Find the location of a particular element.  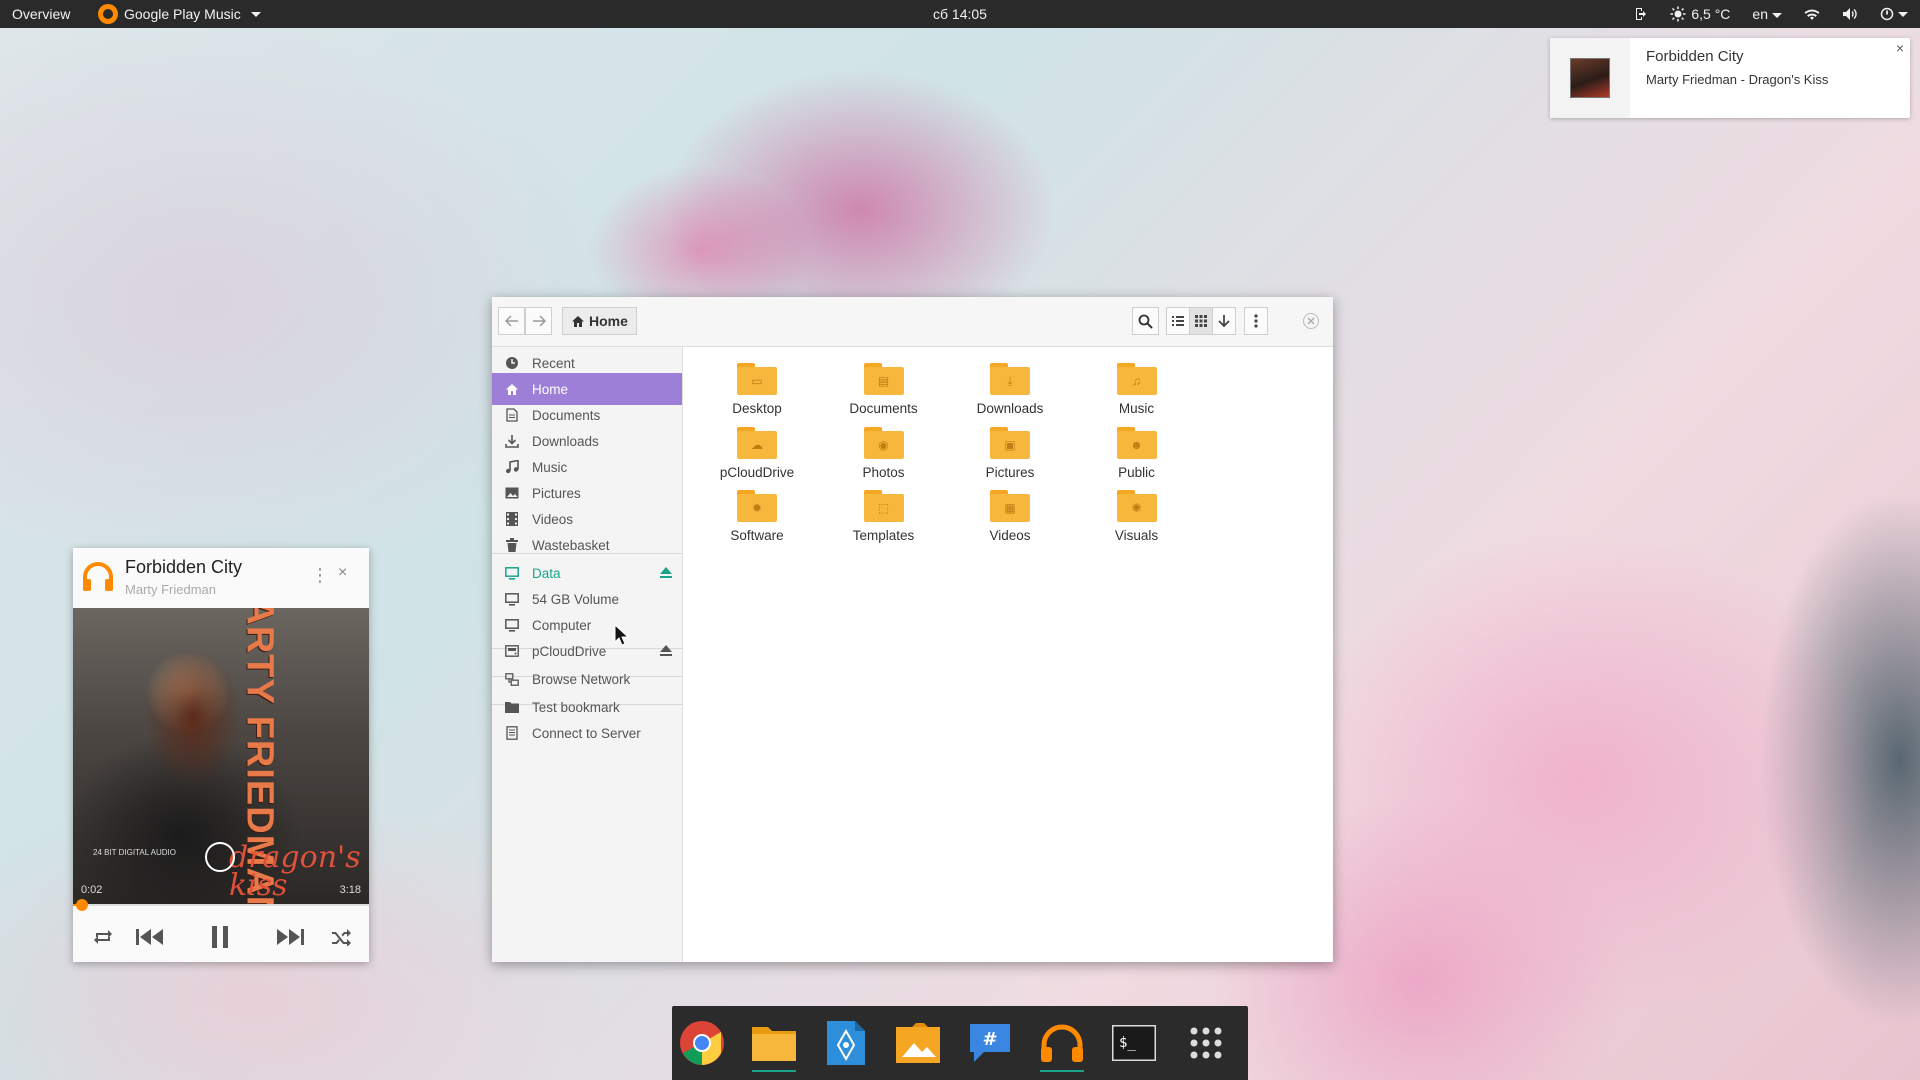

forward-button is located at coordinates (538, 321).